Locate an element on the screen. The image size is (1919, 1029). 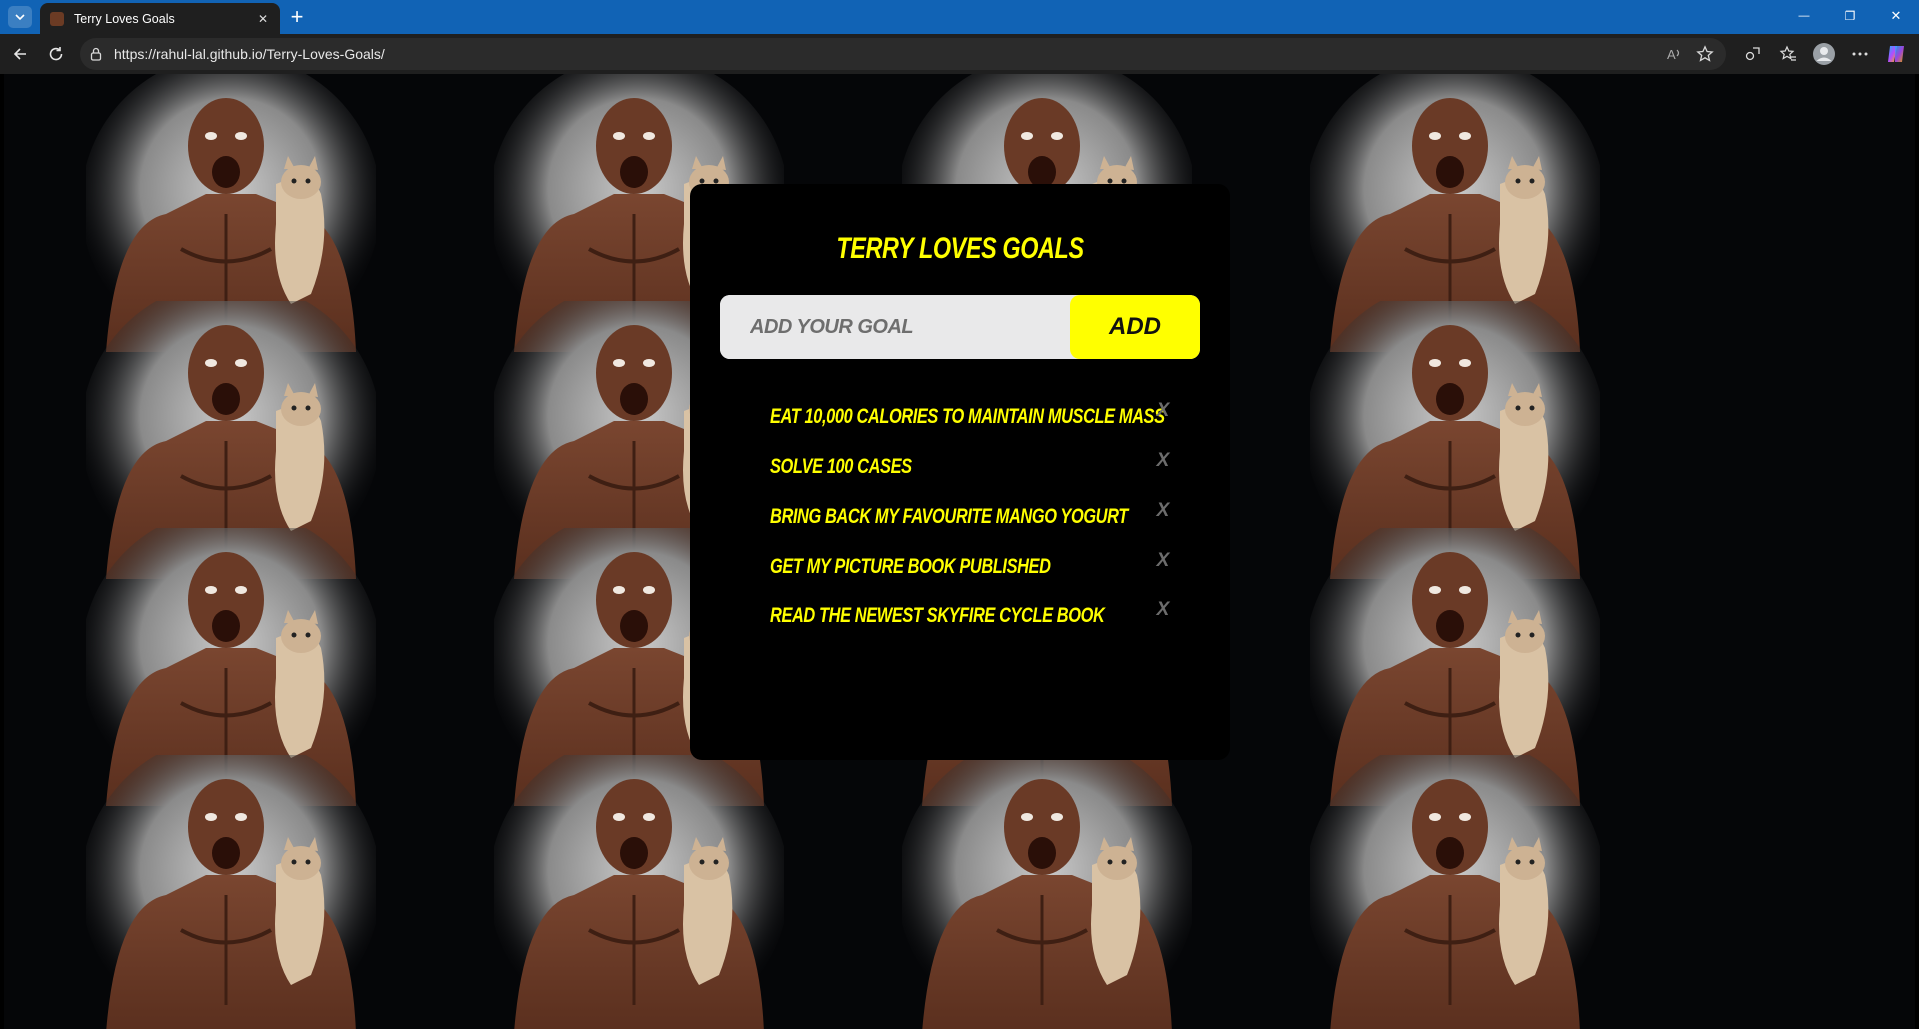
copilot-button is located at coordinates (1896, 54).